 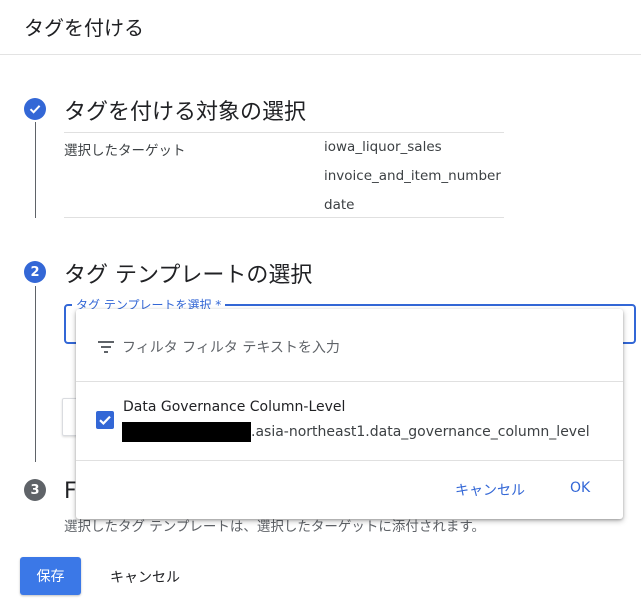 I want to click on filter-input: フィルタ フィルタ テキストを入力, so click(x=231, y=347).